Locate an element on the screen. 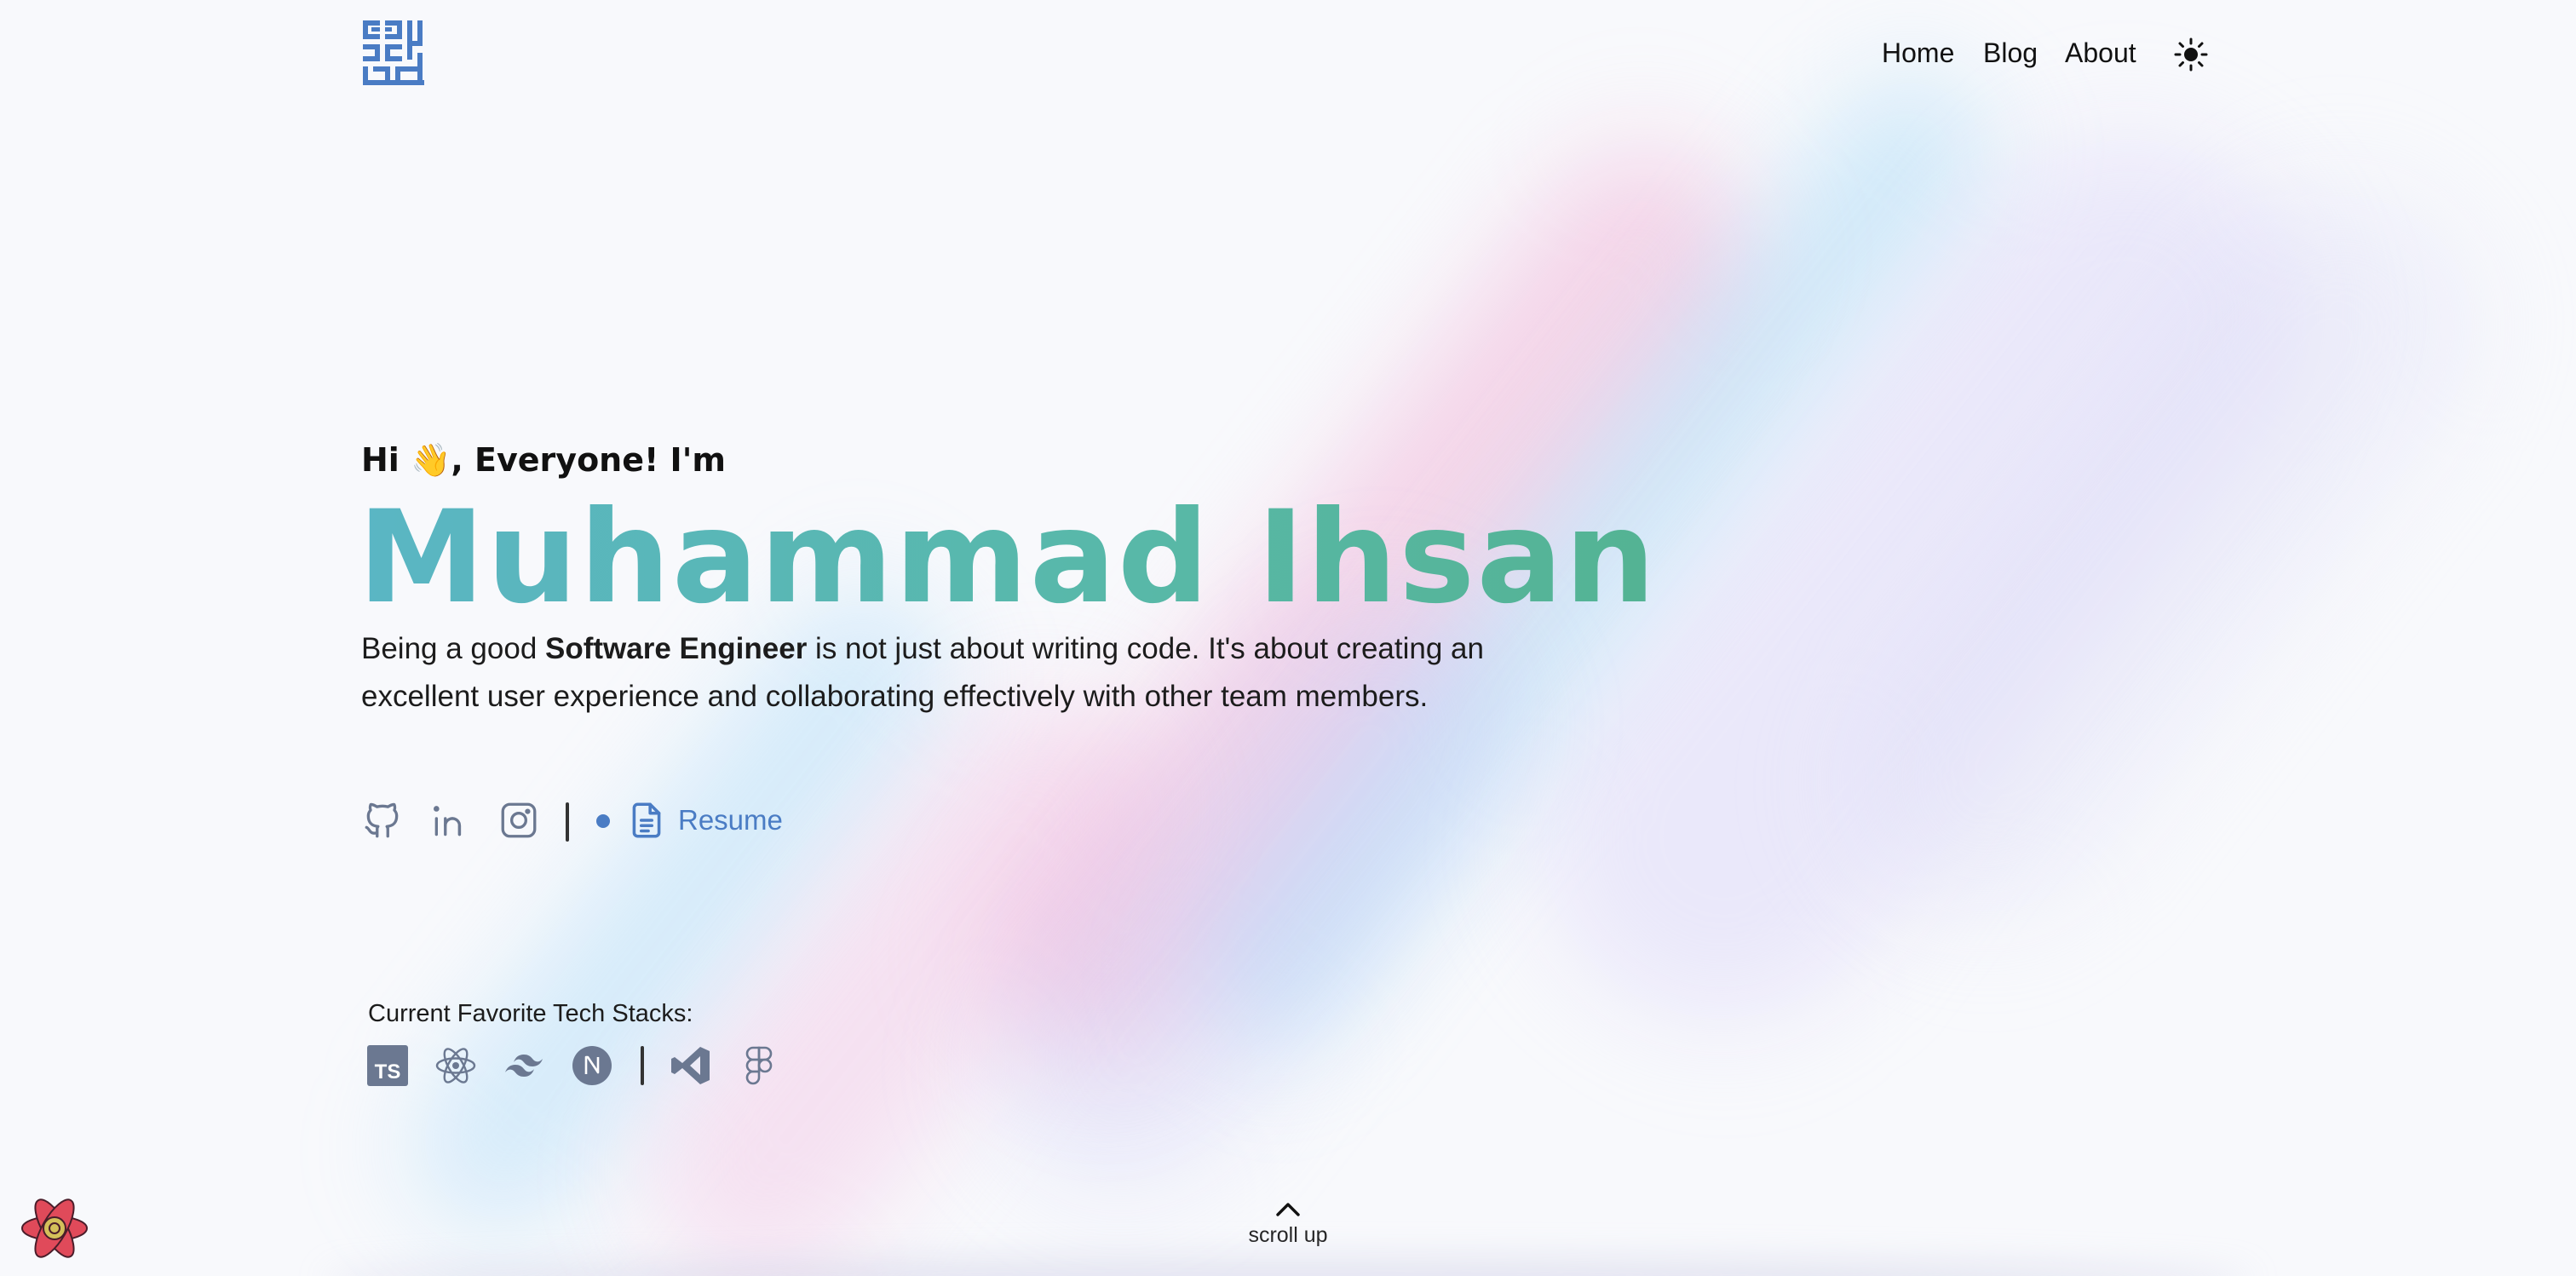  sun-icon is located at coordinates (2191, 54).